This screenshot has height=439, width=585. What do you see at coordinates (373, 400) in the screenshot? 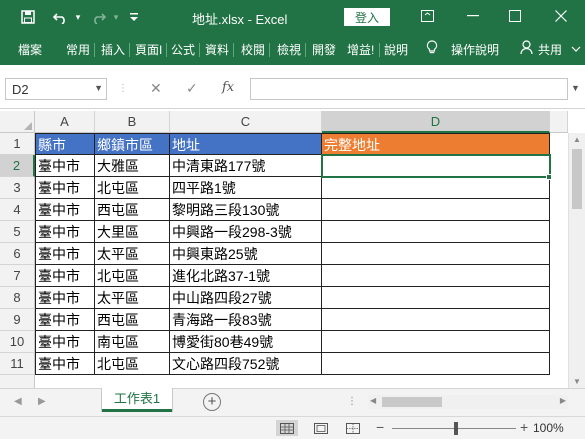
I see `scroll-left-icon: ◀` at bounding box center [373, 400].